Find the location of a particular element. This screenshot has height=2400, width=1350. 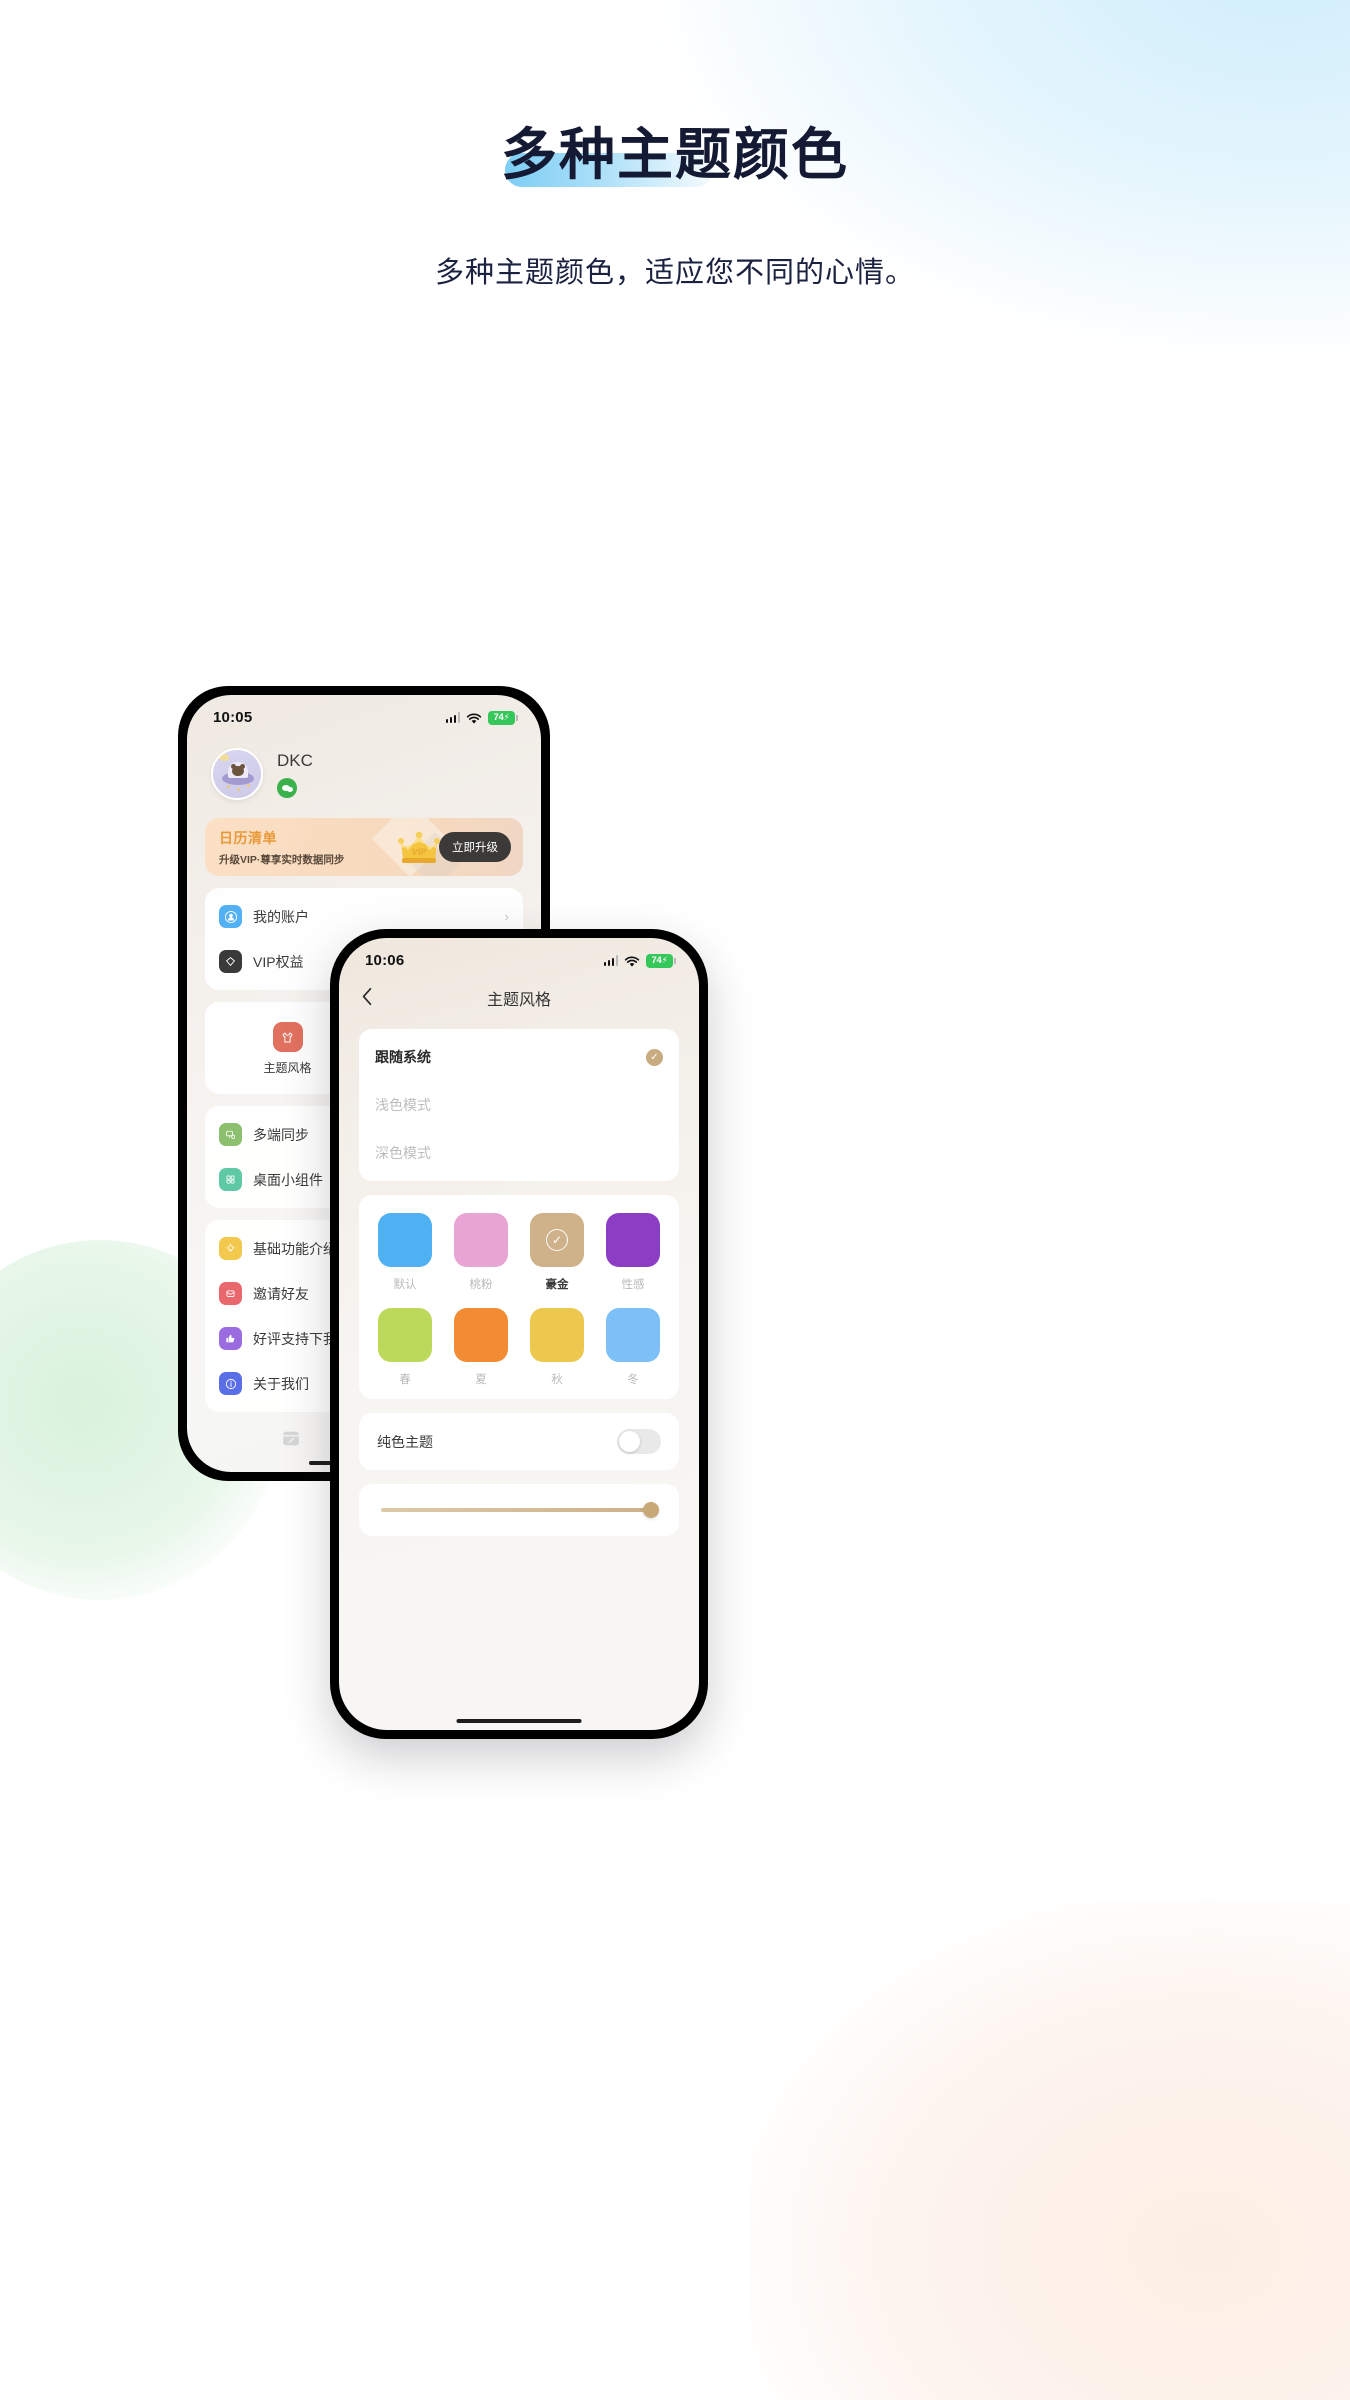

swatch-summer: 夏 is located at coordinates (481, 1347).